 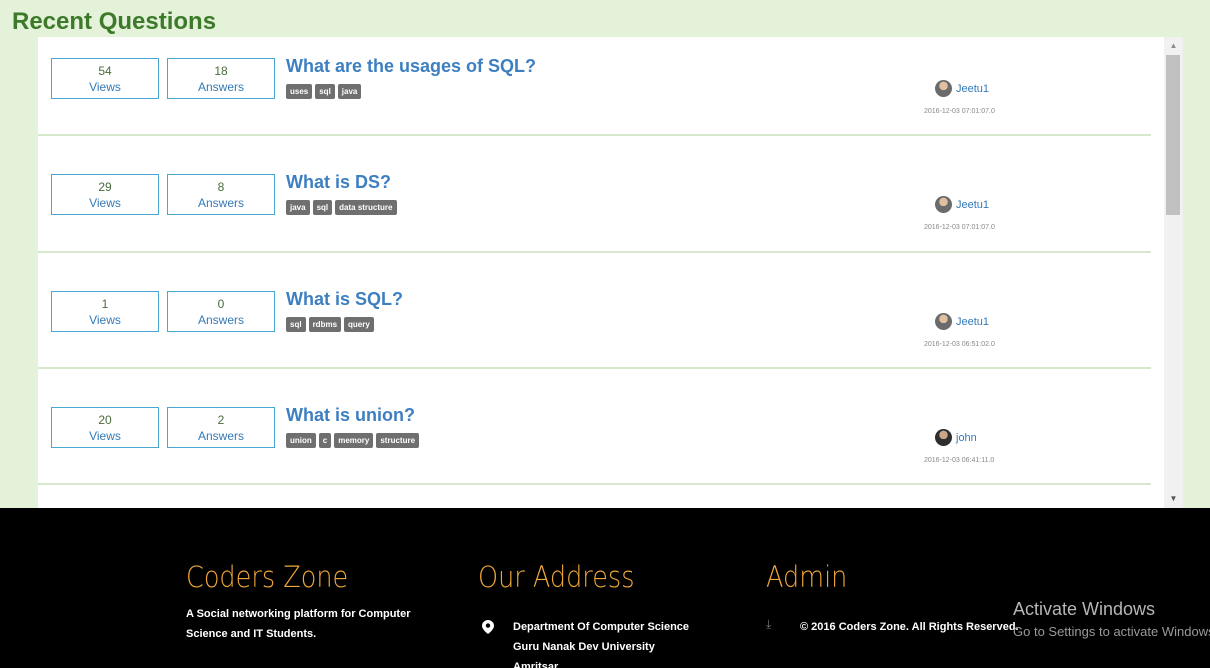 I want to click on activate-windows-subtitle: Go to Settings to activate Windows., so click(x=1111, y=631).